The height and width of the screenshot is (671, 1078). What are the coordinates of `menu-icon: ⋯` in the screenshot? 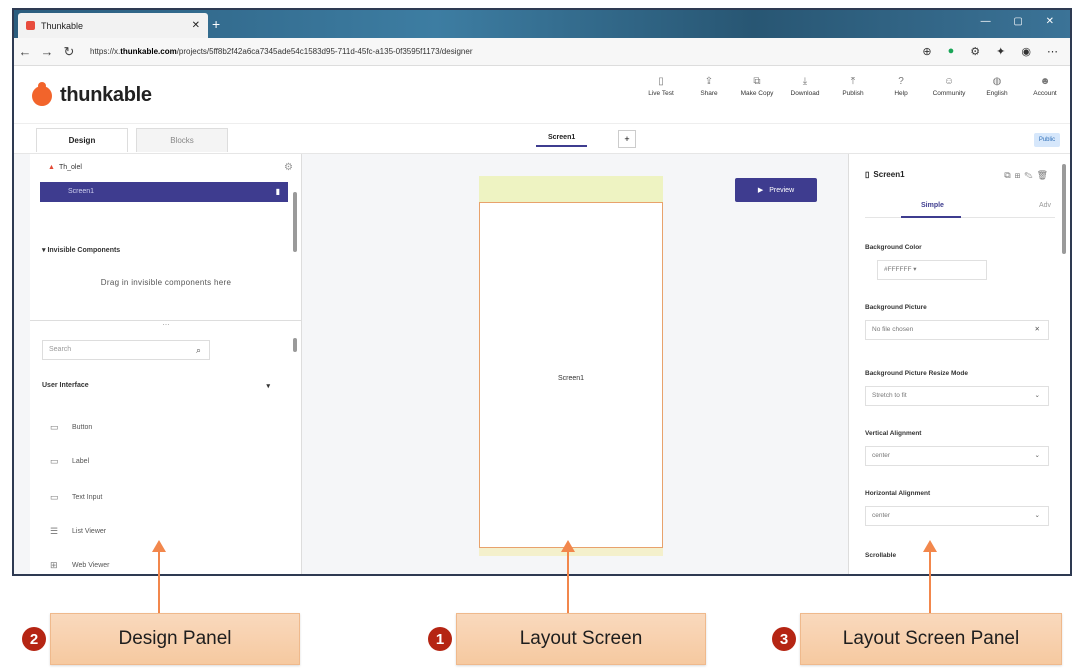 It's located at (1052, 51).